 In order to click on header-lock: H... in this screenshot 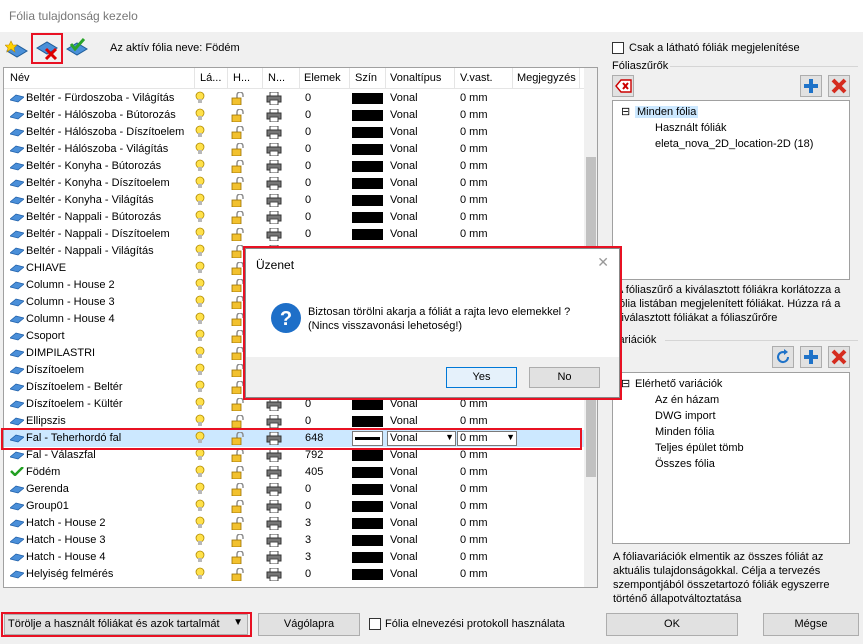, I will do `click(245, 78)`.